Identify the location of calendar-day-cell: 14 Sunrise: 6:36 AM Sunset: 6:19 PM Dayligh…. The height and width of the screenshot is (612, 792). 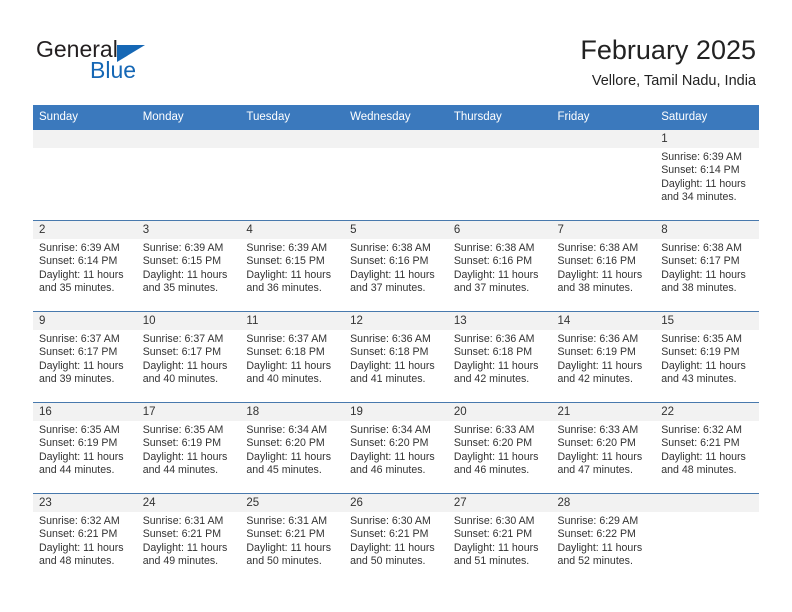
(603, 357).